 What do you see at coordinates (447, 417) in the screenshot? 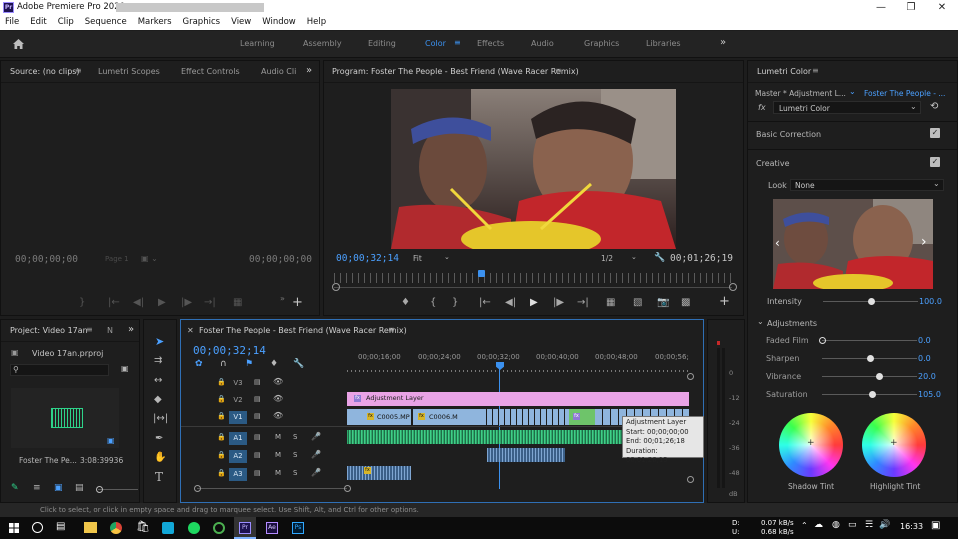
I see `v1-clip-c0006: fx C0006.M` at bounding box center [447, 417].